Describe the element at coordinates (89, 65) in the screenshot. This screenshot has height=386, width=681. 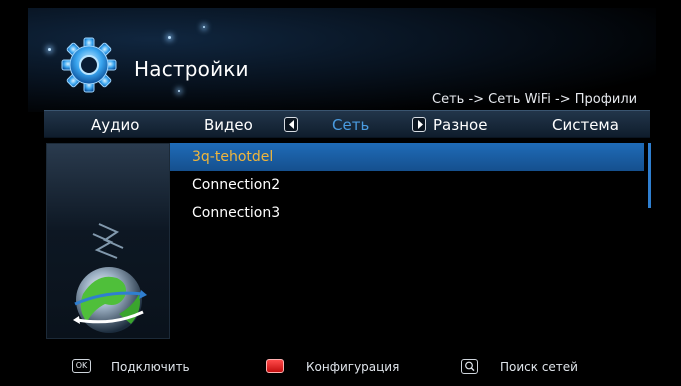
I see `gear-icon` at that location.